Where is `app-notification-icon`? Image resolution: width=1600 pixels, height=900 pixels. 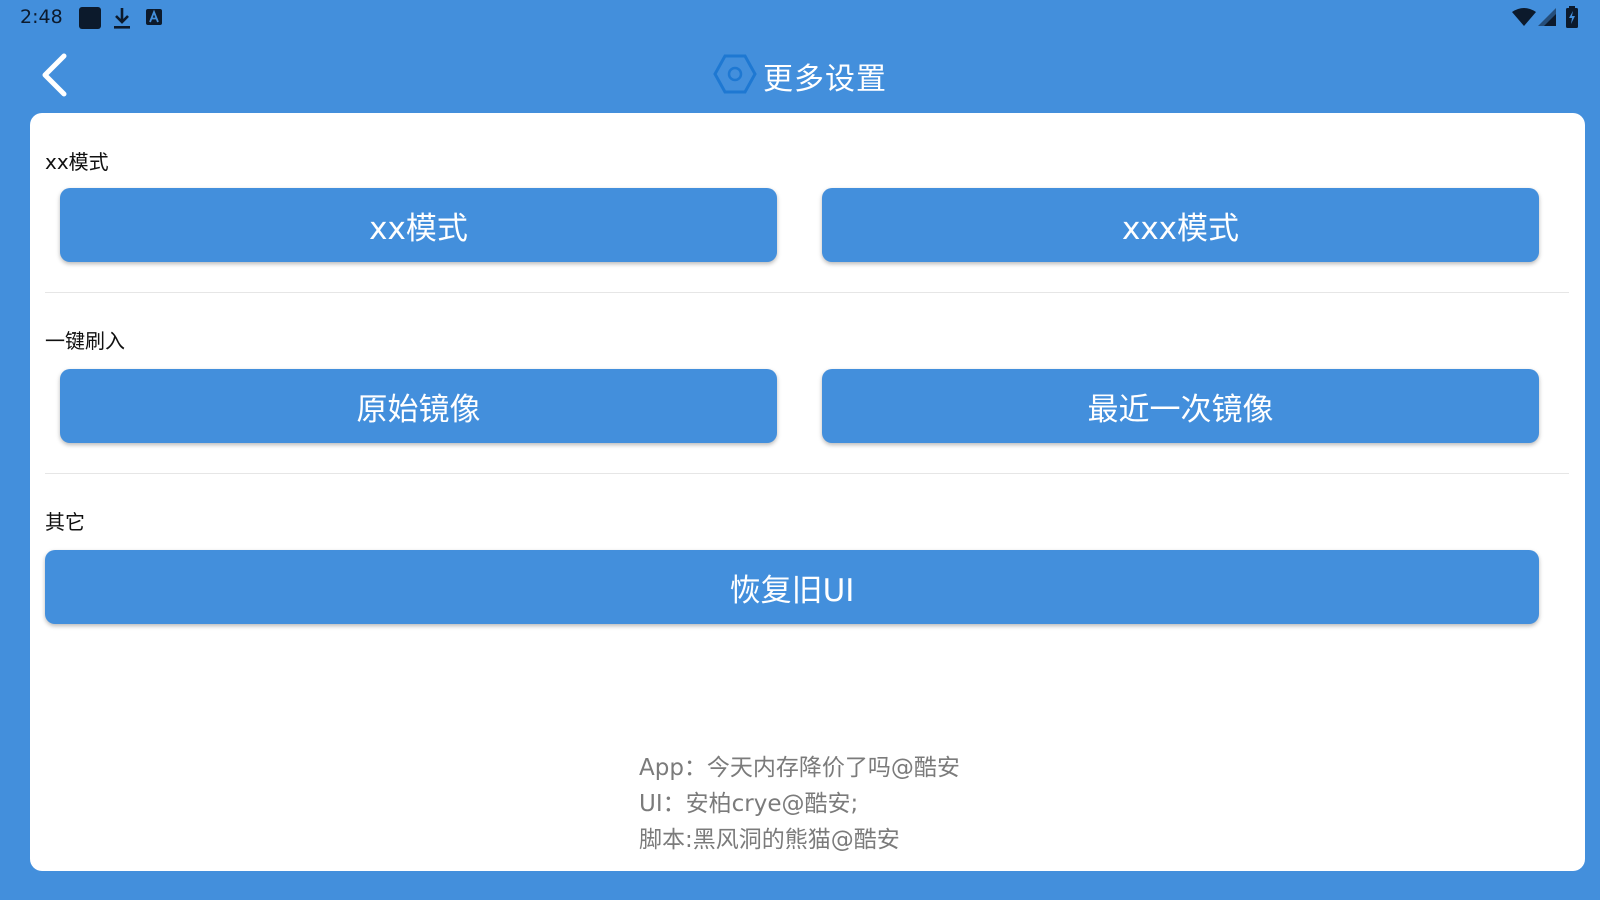 app-notification-icon is located at coordinates (90, 20).